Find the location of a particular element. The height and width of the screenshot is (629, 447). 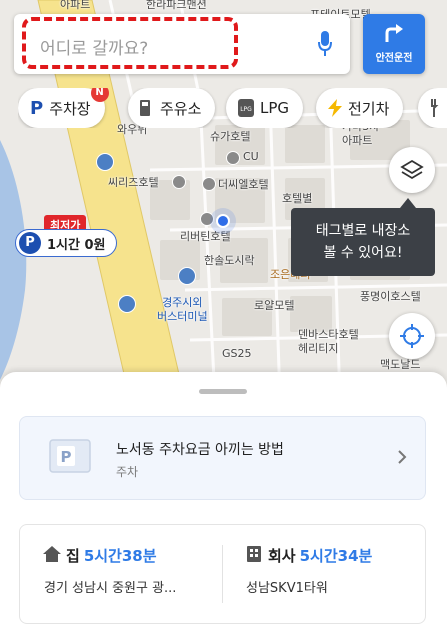

chevron-right-icon is located at coordinates (402, 457).